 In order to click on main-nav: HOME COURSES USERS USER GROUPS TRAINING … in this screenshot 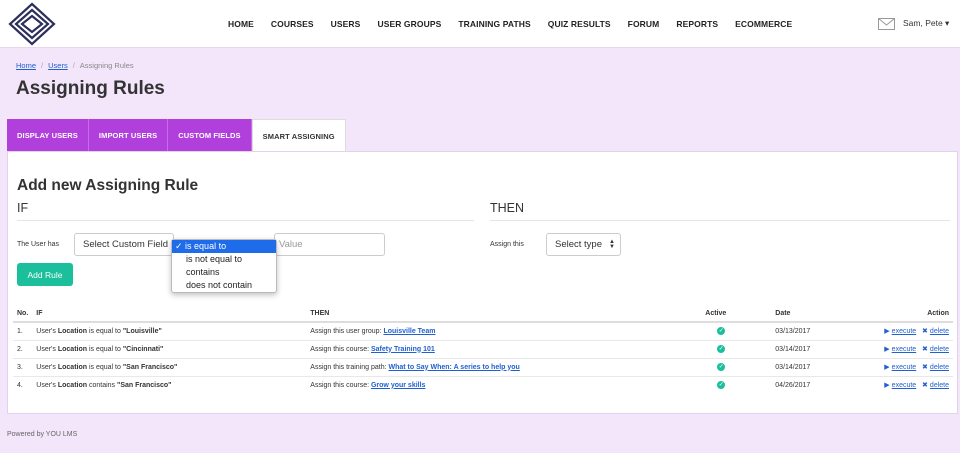, I will do `click(518, 24)`.